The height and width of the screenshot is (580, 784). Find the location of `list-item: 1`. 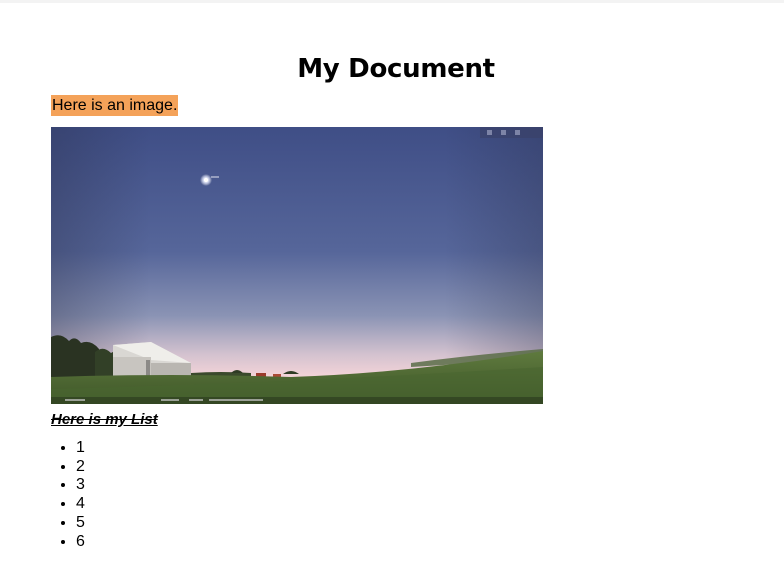

list-item: 1 is located at coordinates (408, 448).